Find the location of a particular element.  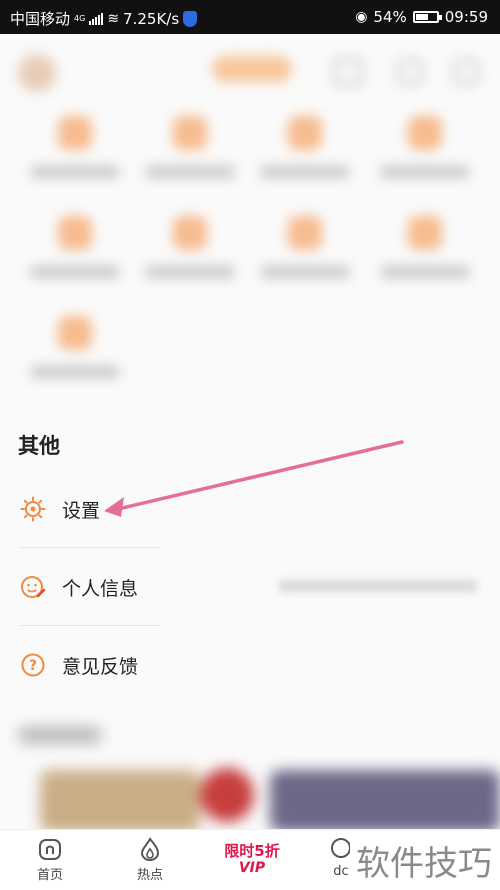

annotation-arrow is located at coordinates (254, 478).